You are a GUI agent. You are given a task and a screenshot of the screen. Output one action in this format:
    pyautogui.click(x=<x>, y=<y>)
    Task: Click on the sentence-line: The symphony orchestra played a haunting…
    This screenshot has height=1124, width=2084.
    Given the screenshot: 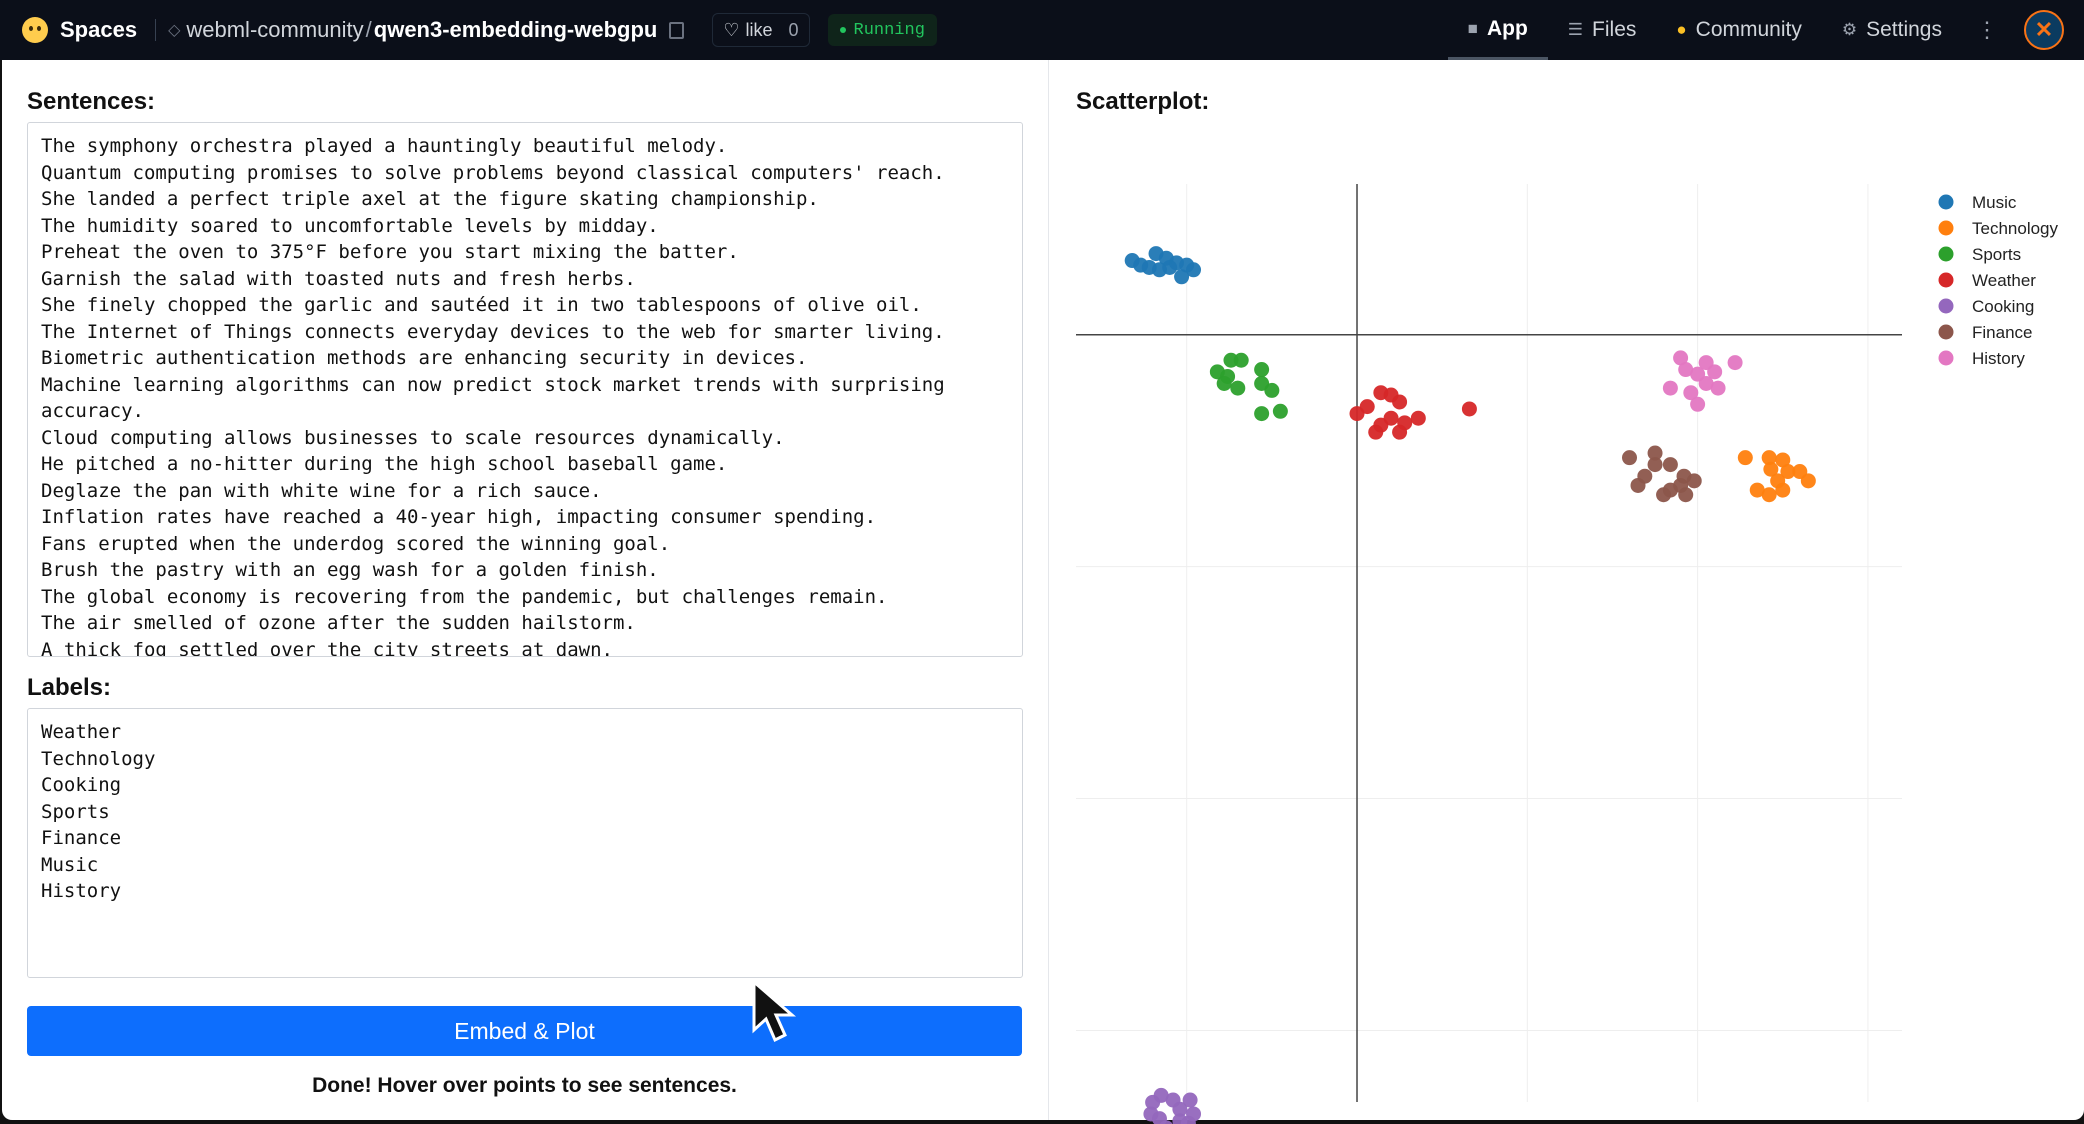 What is the action you would take?
    pyautogui.click(x=384, y=146)
    